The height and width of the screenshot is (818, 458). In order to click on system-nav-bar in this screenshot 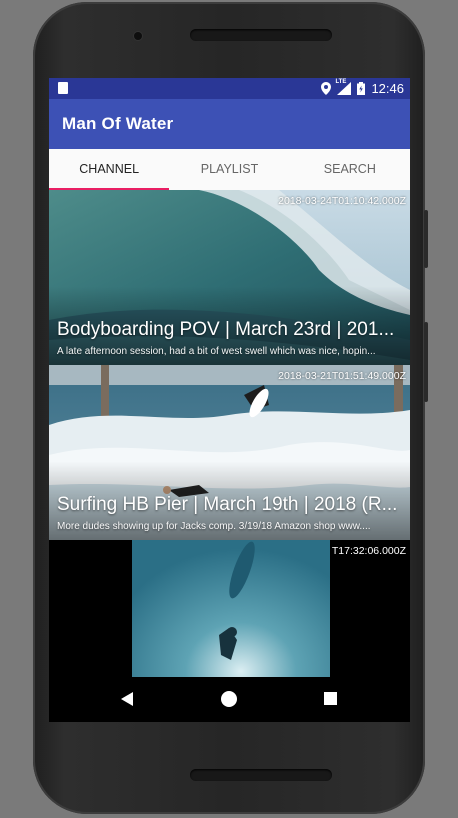, I will do `click(229, 699)`.